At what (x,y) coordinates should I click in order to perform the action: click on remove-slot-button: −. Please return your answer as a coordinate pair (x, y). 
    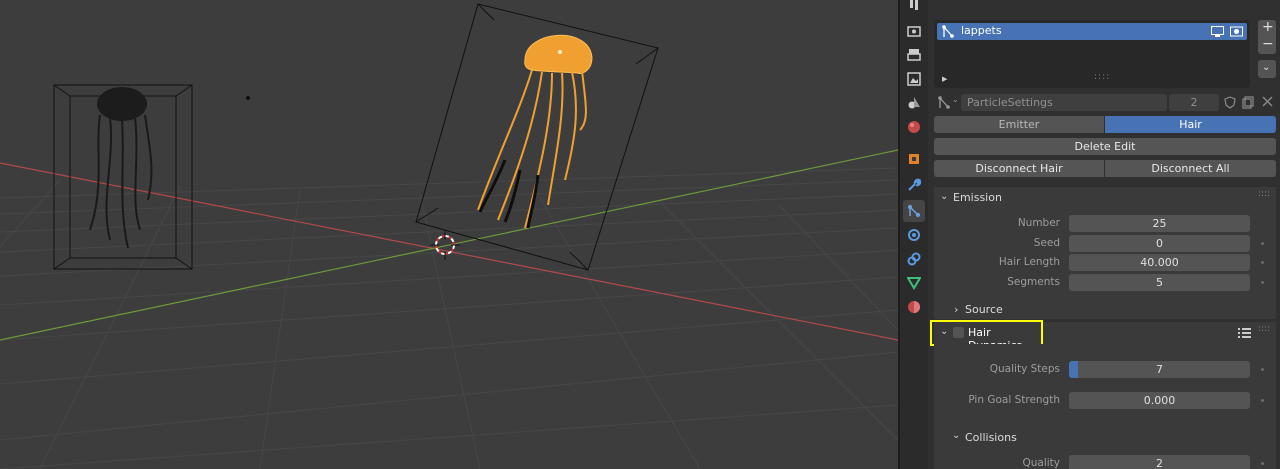
    Looking at the image, I should click on (1268, 44).